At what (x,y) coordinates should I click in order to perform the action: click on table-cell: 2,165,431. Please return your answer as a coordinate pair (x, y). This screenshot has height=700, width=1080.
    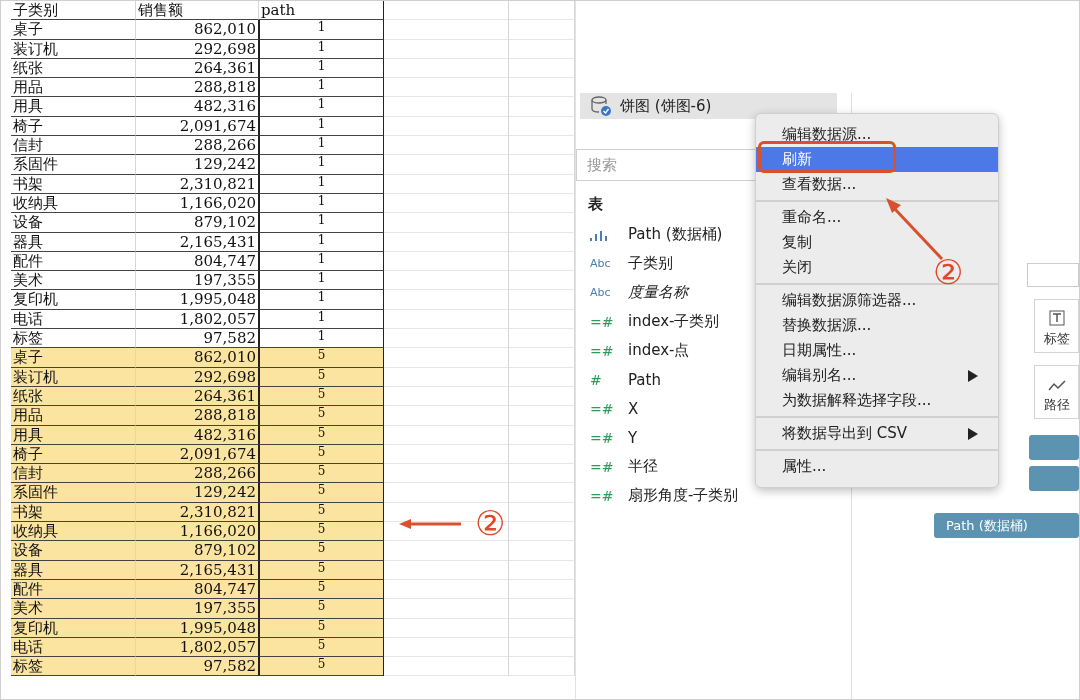
    Looking at the image, I should click on (197, 570).